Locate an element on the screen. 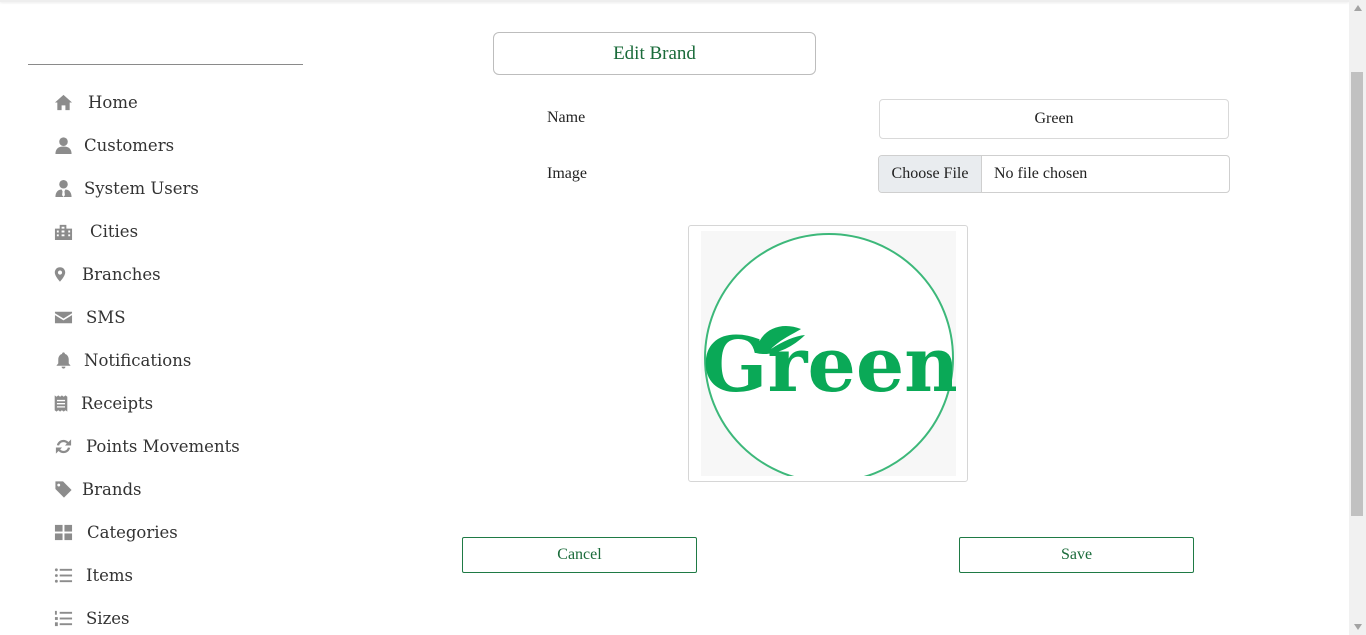 This screenshot has height=635, width=1366. sidebar-item-home: Home is located at coordinates (95, 102).